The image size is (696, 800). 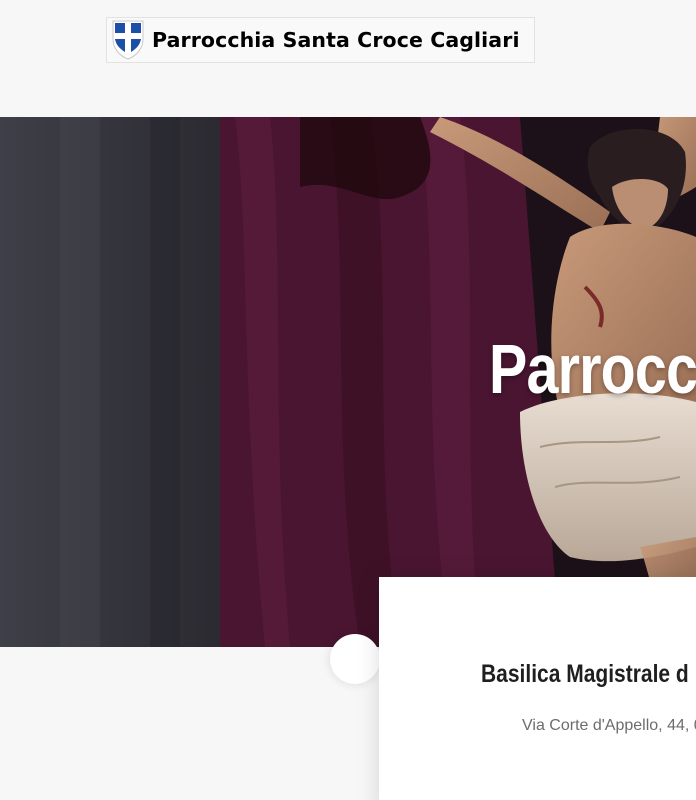 What do you see at coordinates (585, 674) in the screenshot?
I see `church-name: Basilica Magistrale d` at bounding box center [585, 674].